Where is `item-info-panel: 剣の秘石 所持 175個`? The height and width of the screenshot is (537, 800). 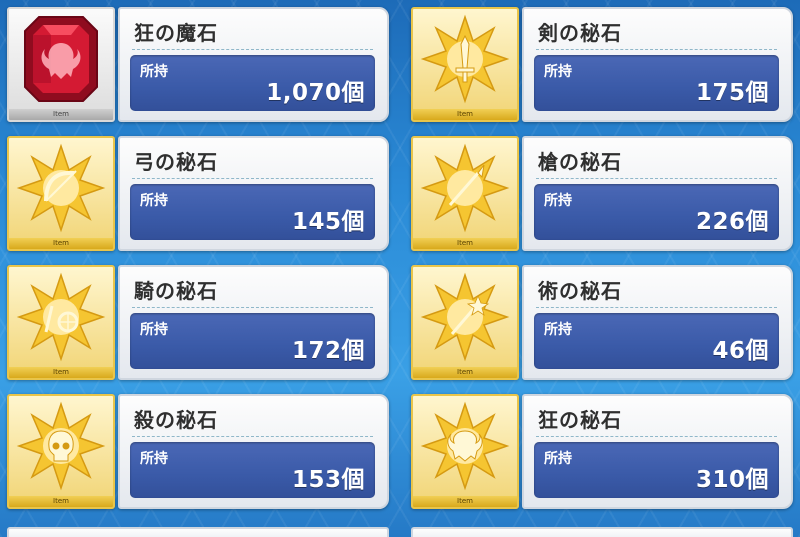
item-info-panel: 剣の秘石 所持 175個 is located at coordinates (657, 64).